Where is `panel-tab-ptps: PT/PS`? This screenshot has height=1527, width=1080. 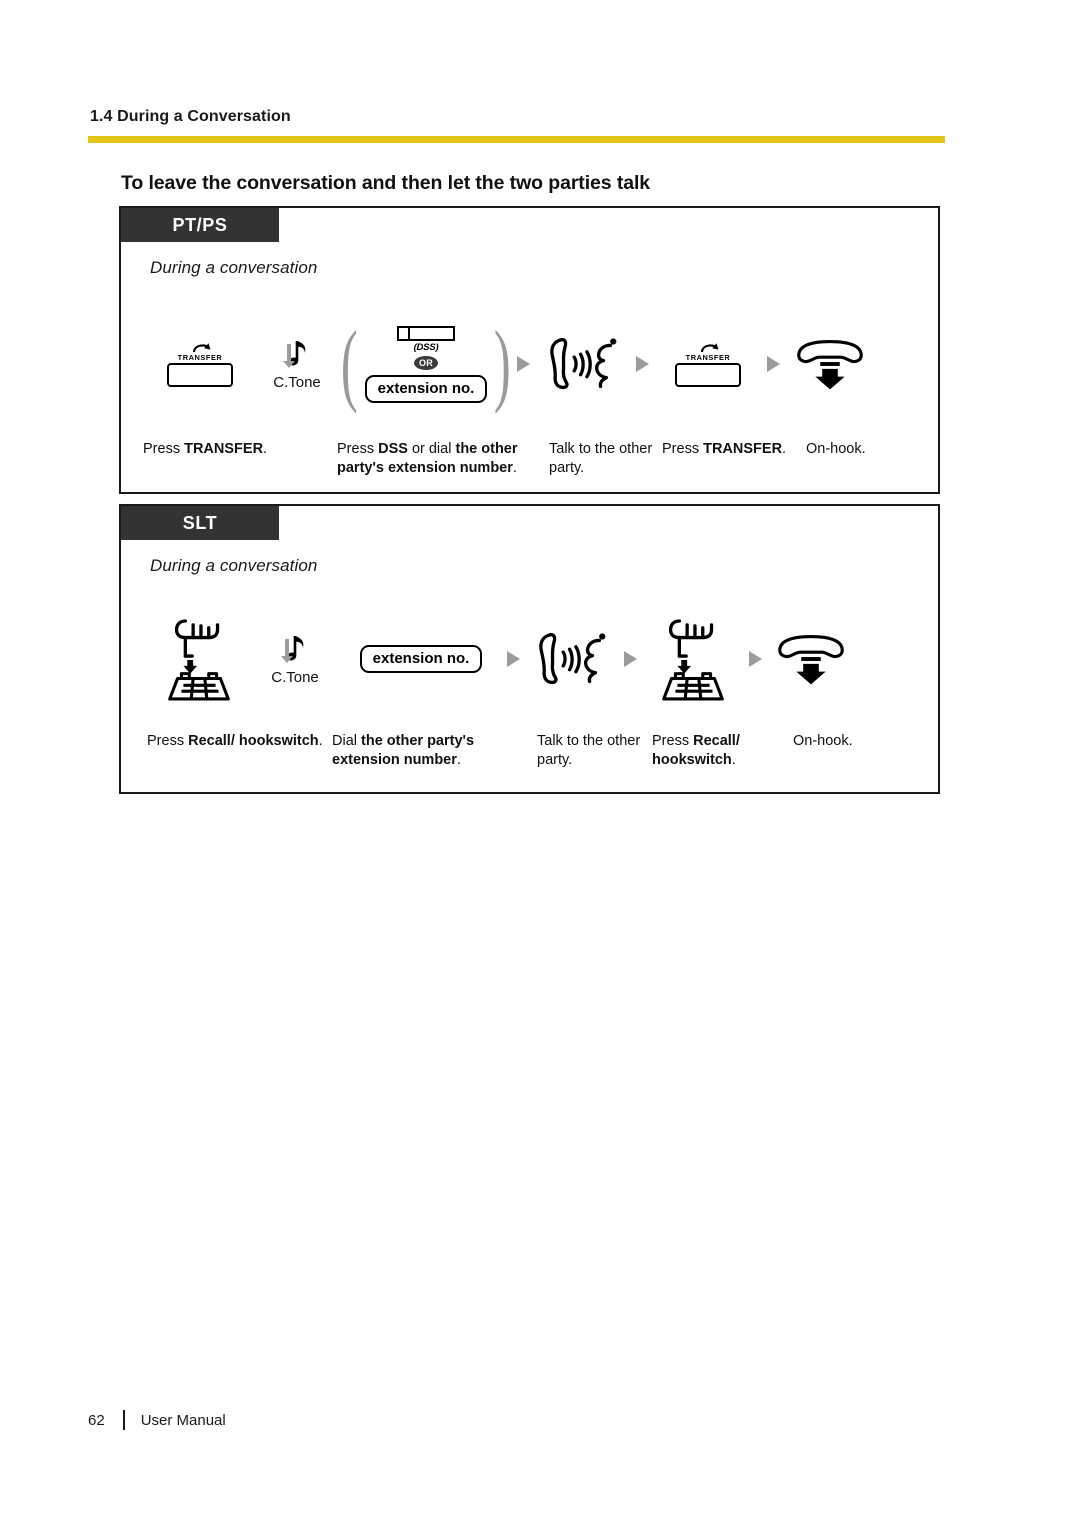
panel-tab-ptps: PT/PS is located at coordinates (200, 225).